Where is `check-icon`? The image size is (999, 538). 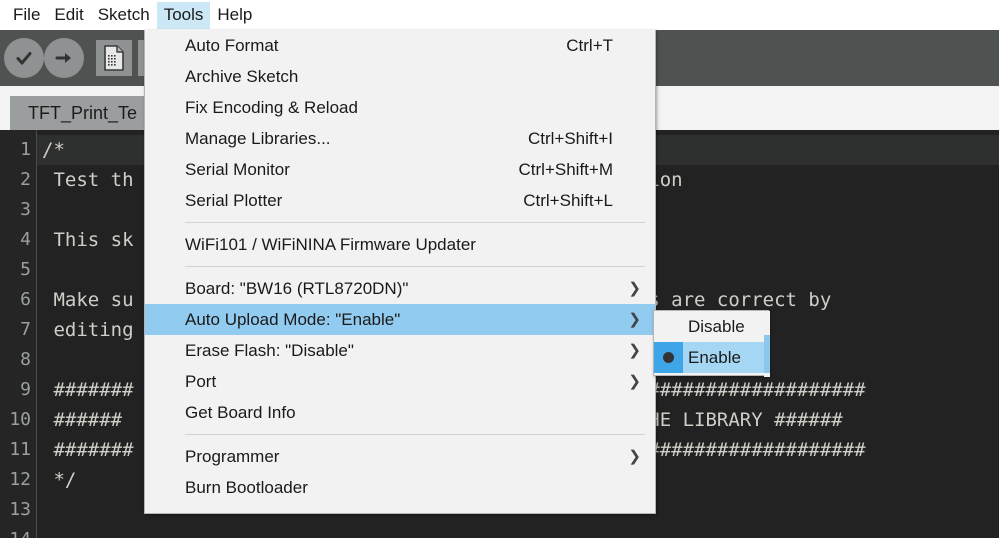
check-icon is located at coordinates (24, 58).